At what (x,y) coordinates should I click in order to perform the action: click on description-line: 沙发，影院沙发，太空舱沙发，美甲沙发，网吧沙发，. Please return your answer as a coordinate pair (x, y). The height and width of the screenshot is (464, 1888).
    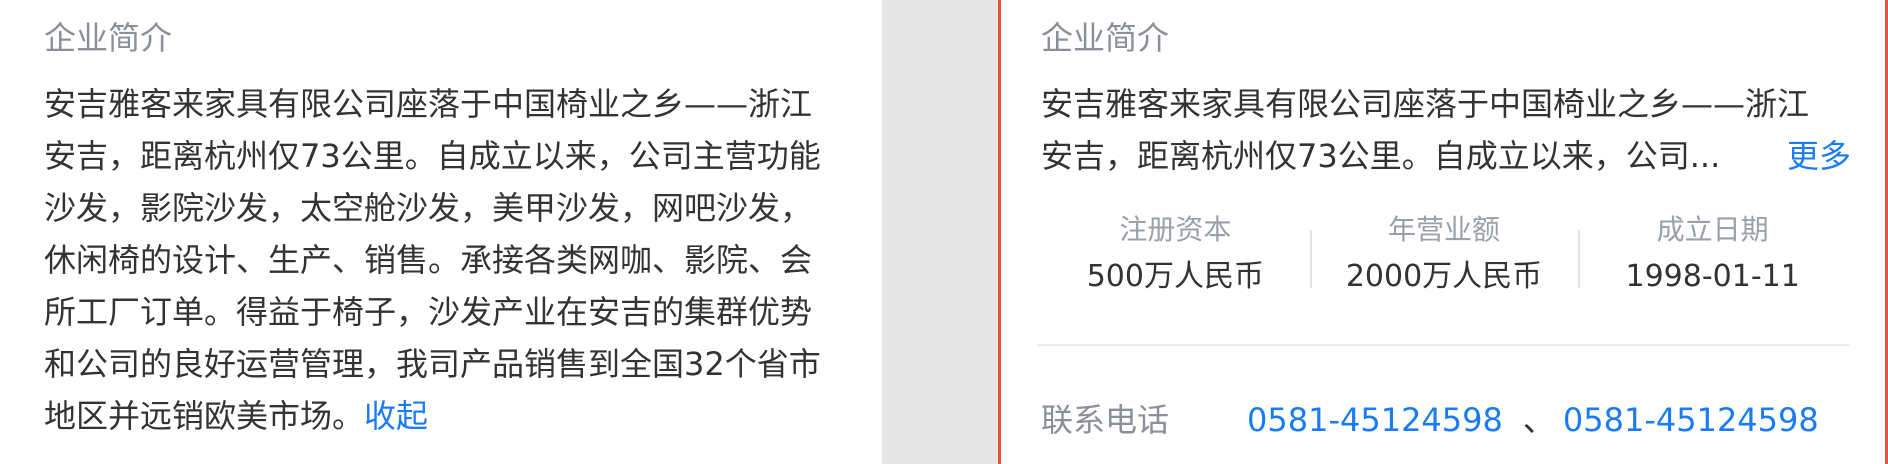
    Looking at the image, I should click on (428, 208).